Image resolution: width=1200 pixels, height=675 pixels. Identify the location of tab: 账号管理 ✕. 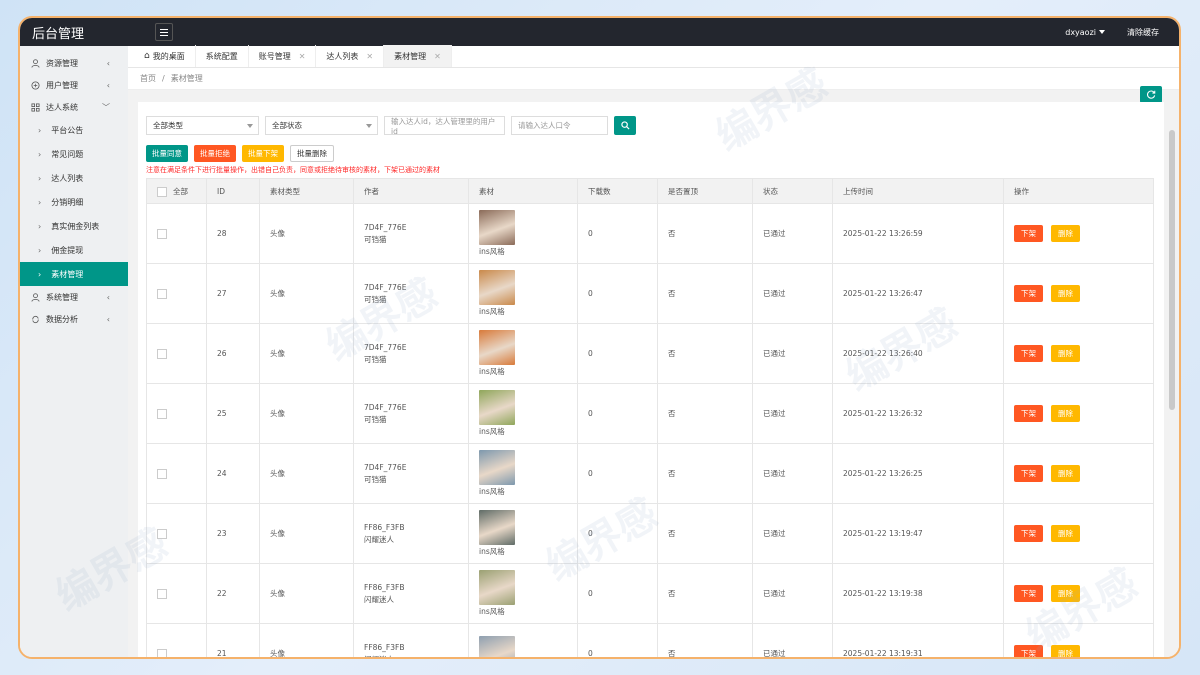
(283, 56).